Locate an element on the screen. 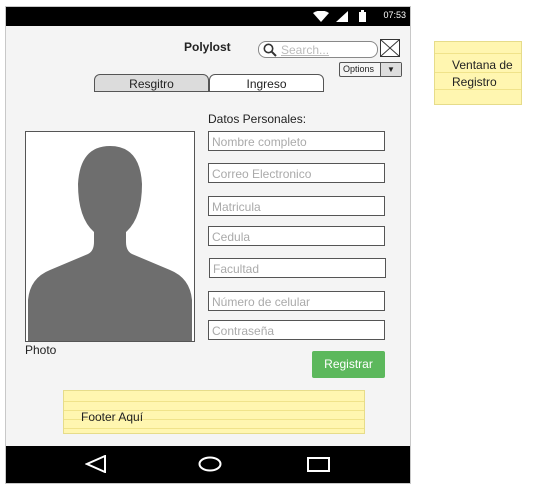 Image resolution: width=541 pixels, height=487 pixels. navigation-bar is located at coordinates (208, 464).